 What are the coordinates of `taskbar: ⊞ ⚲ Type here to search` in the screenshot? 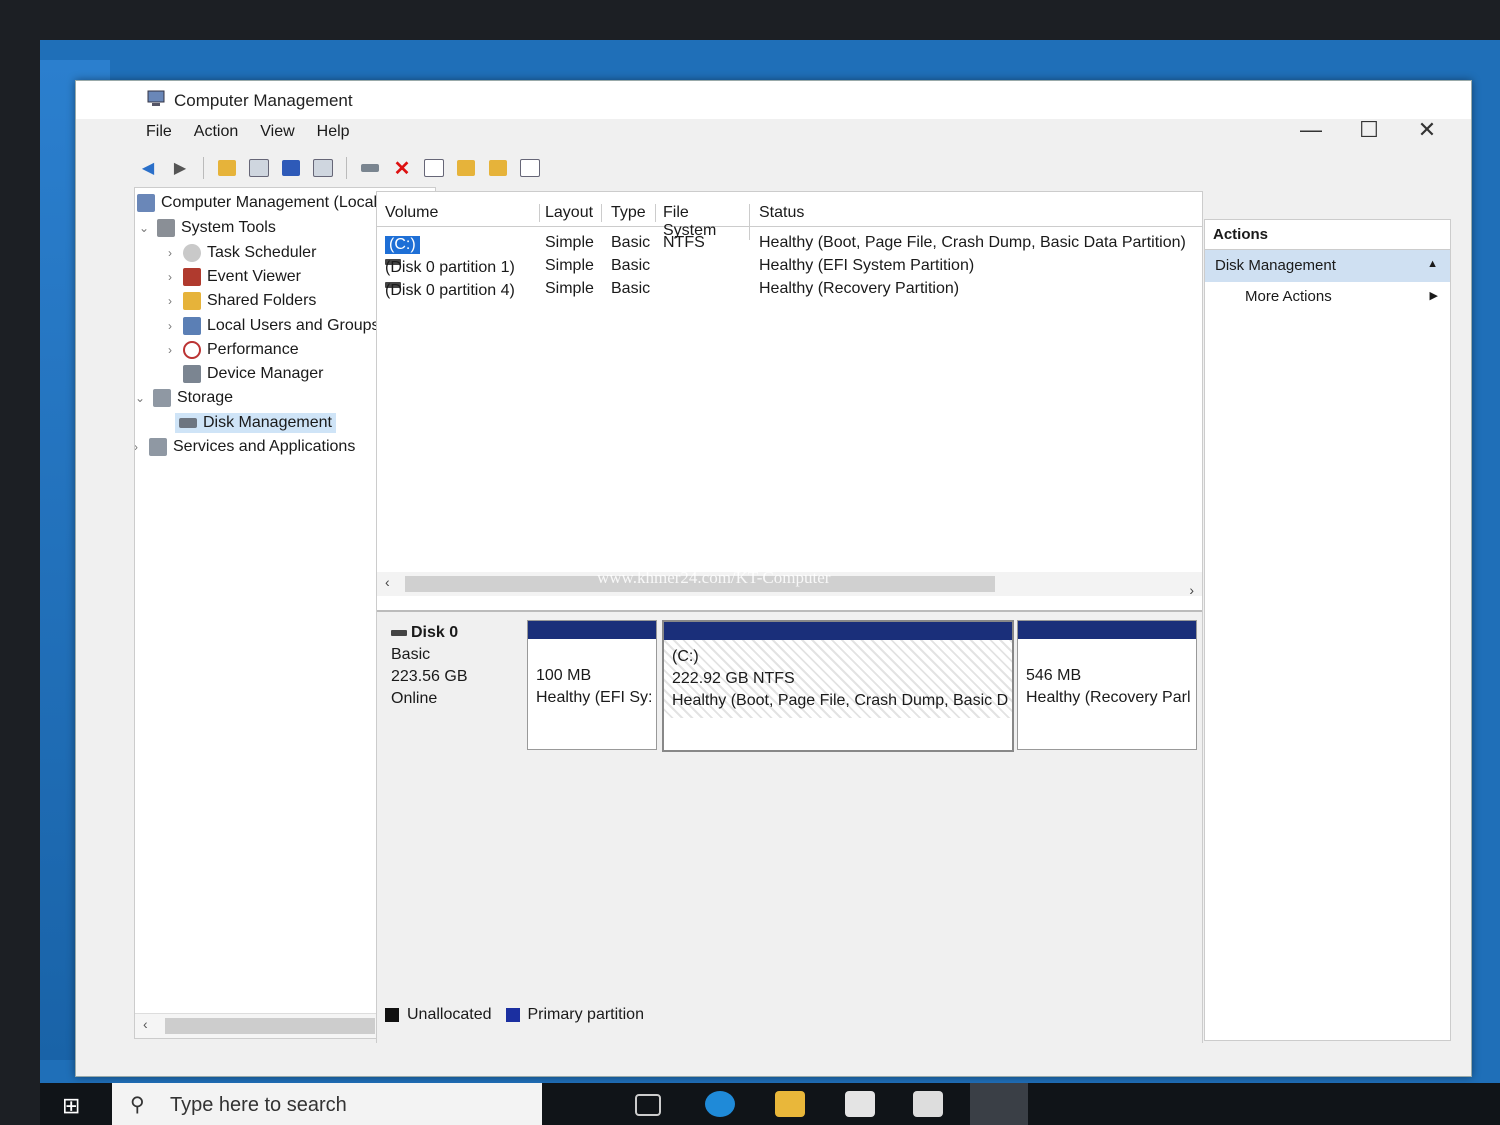 It's located at (770, 1104).